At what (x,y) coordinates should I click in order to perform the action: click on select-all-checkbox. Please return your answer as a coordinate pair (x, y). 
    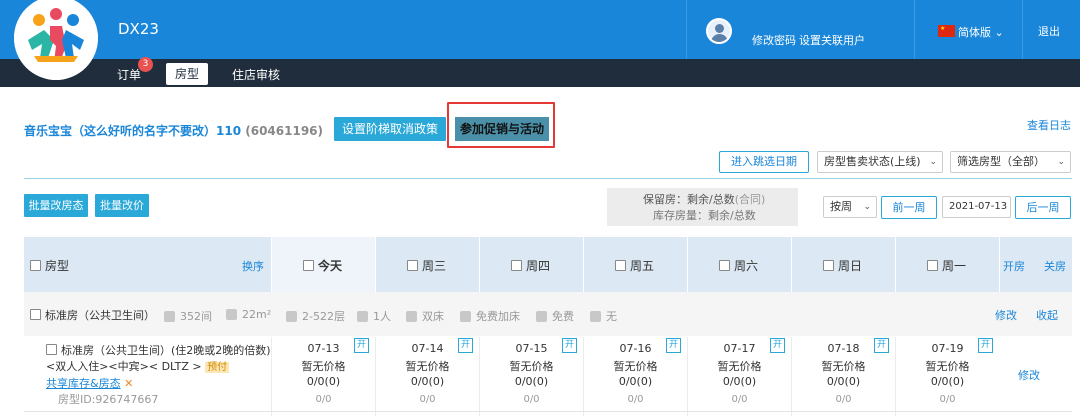
    Looking at the image, I should click on (35, 265).